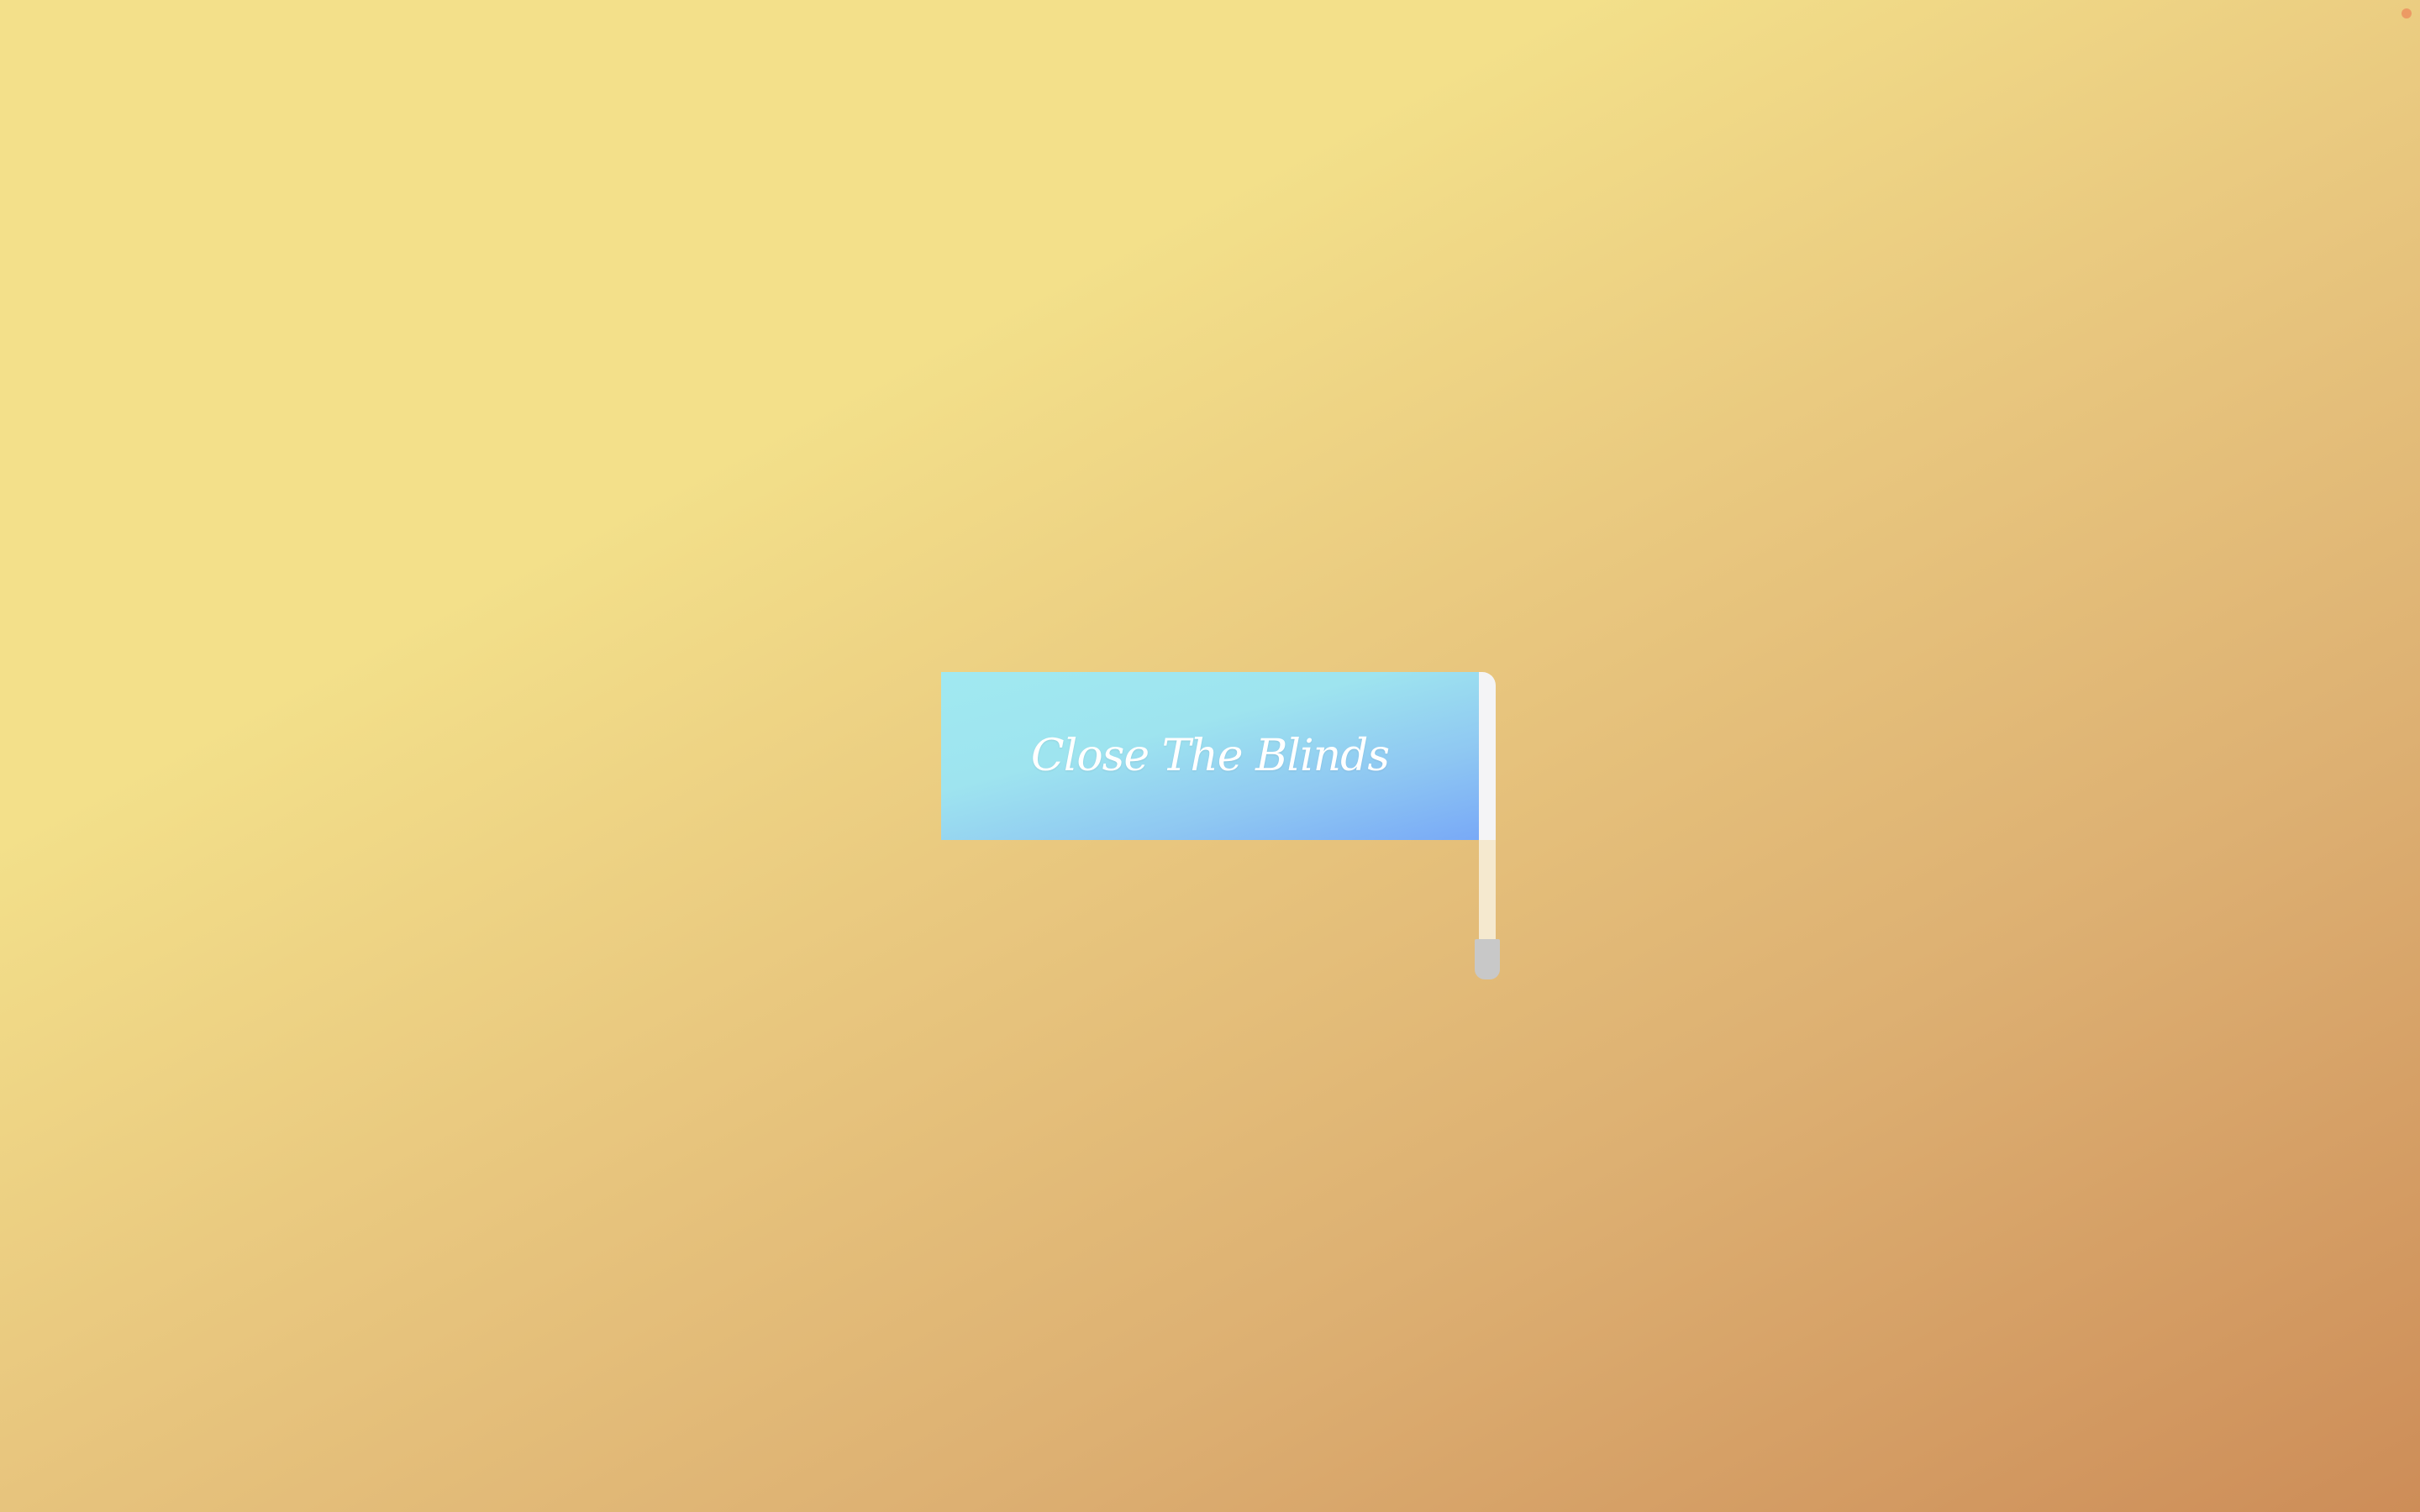 This screenshot has width=2420, height=1512. I want to click on blinds-widget: Close The Blinds, so click(1221, 827).